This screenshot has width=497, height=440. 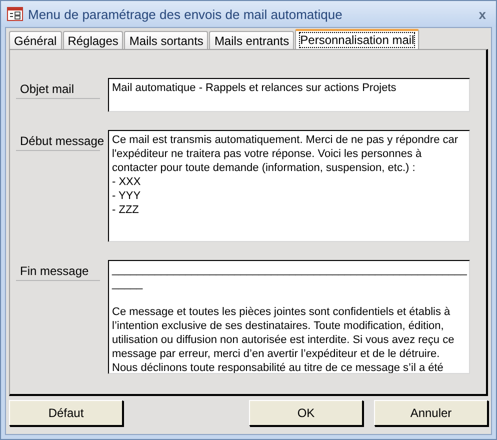 I want to click on form-icon, so click(x=15, y=14).